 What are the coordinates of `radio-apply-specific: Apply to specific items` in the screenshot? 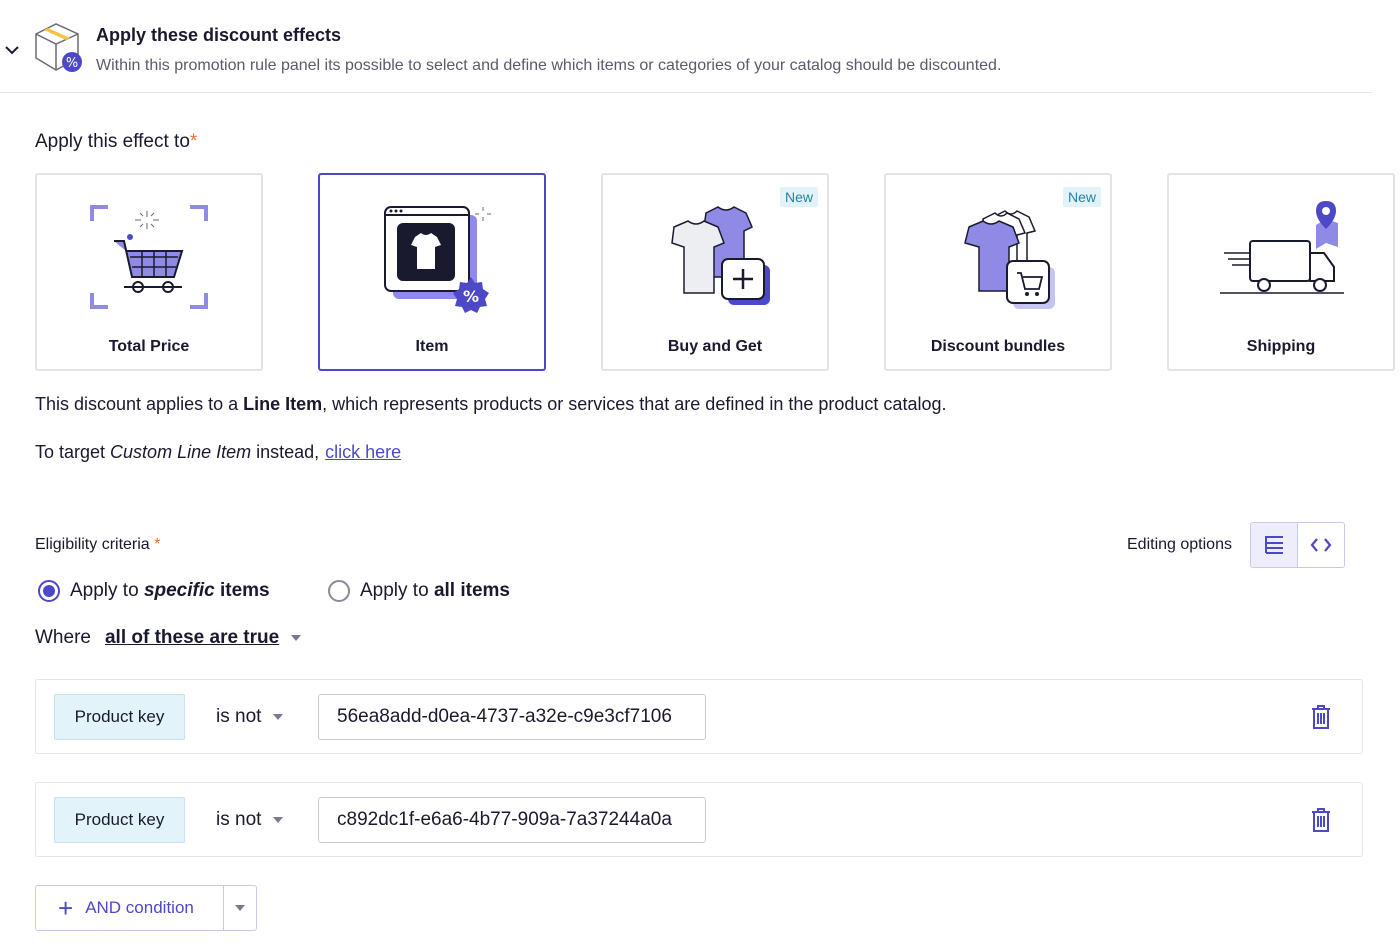 It's located at (154, 591).